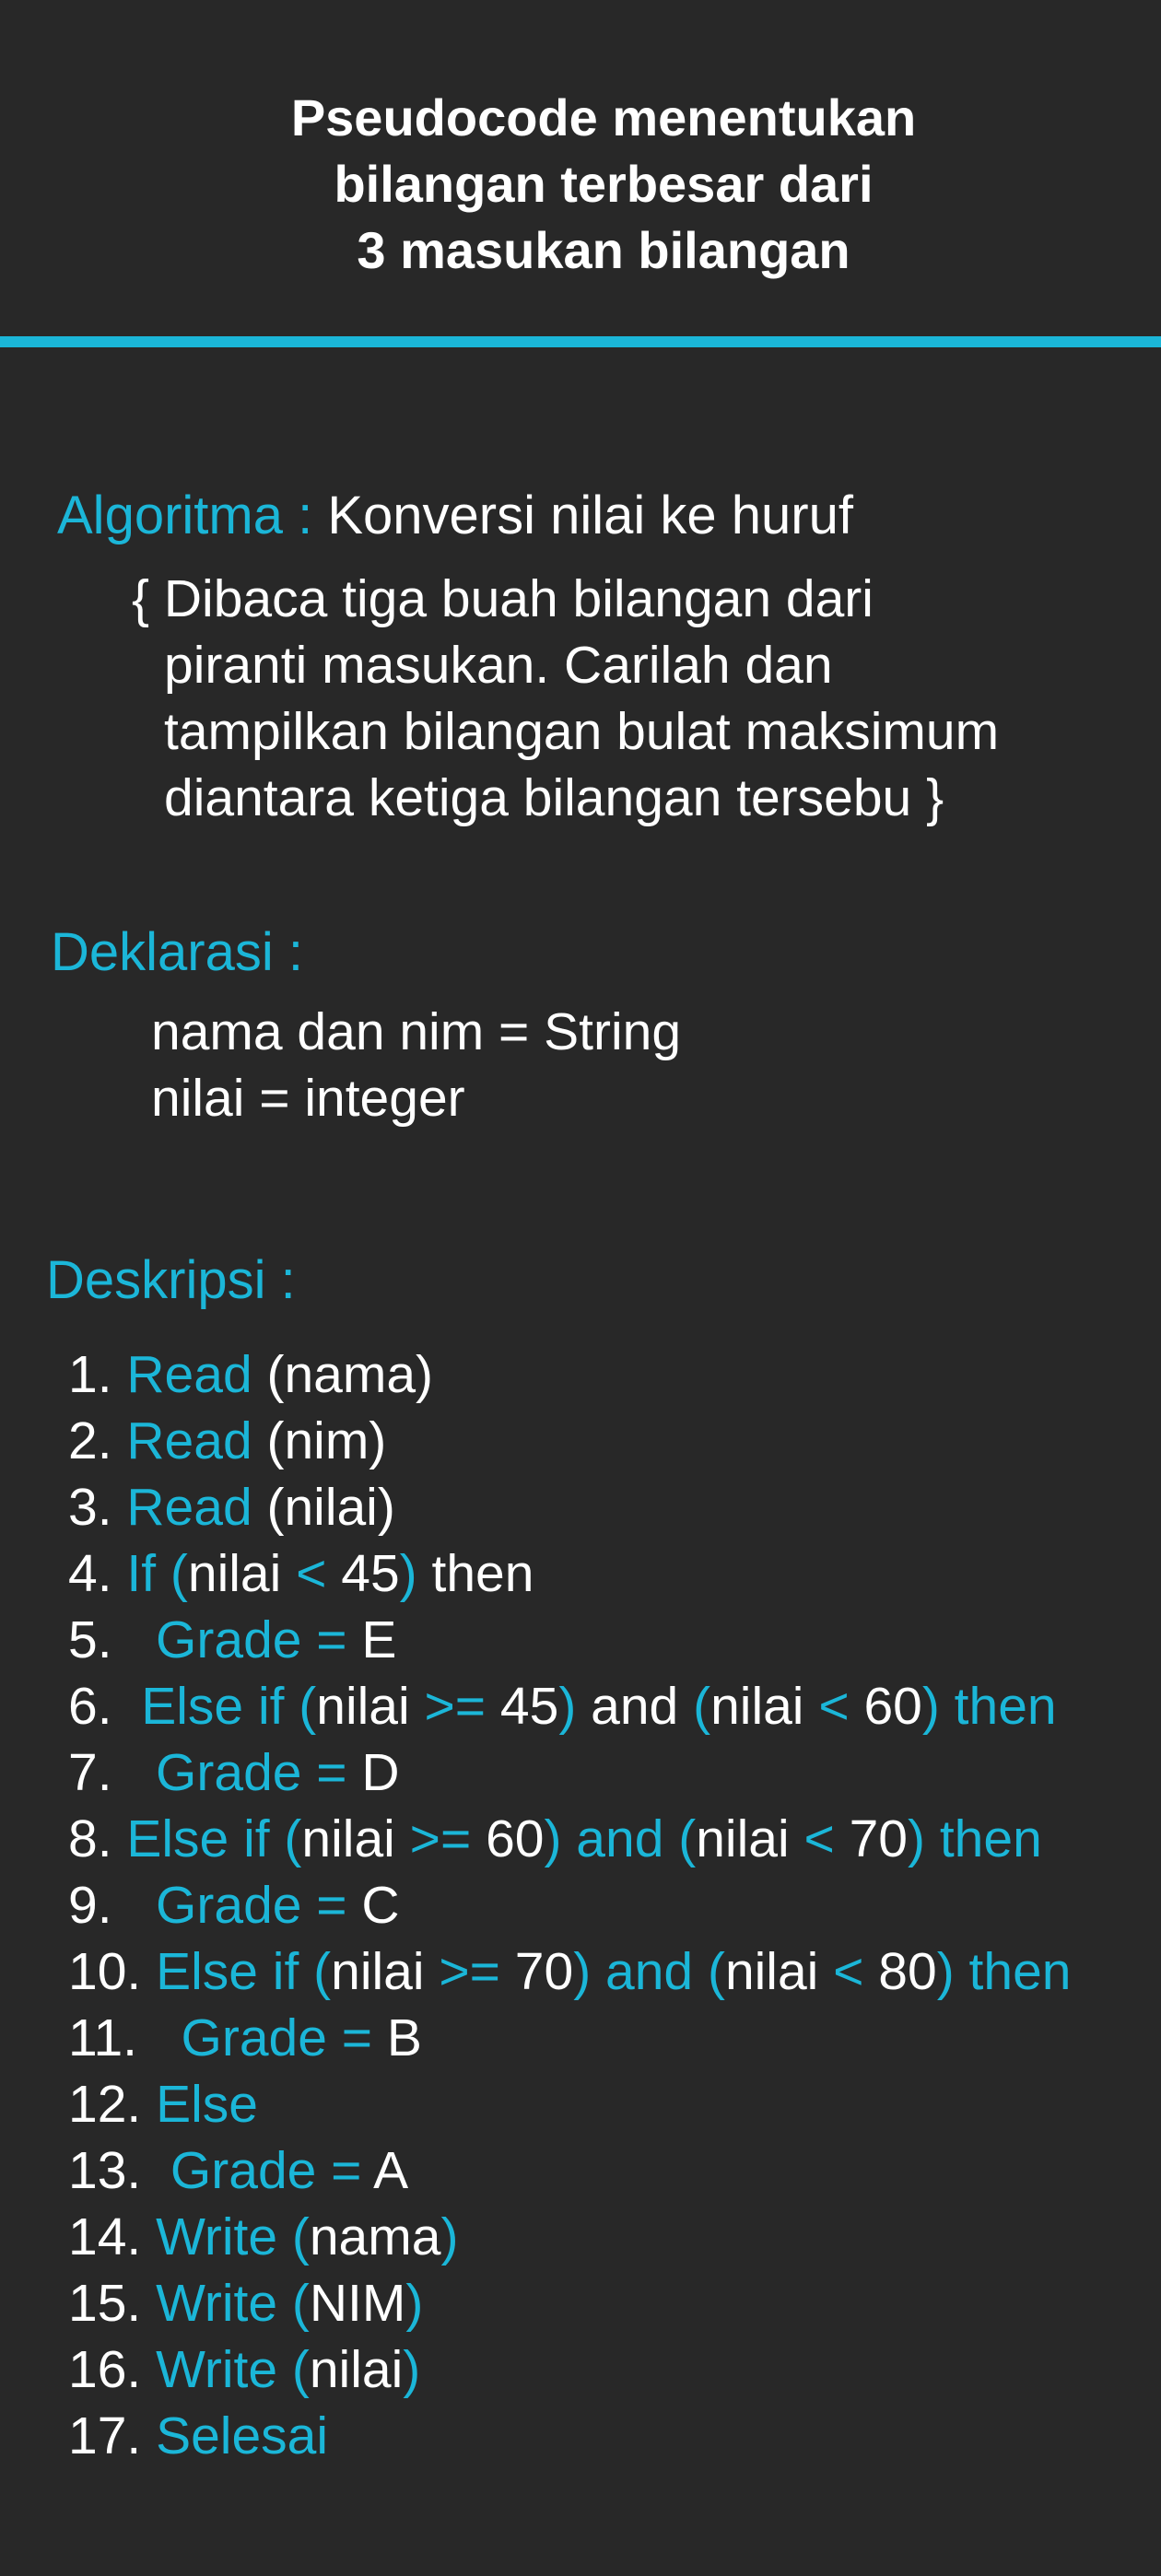 Image resolution: width=1161 pixels, height=2576 pixels. What do you see at coordinates (554, 797) in the screenshot?
I see `algoritma-description-line: diantara ketiga bilangan tersebu }` at bounding box center [554, 797].